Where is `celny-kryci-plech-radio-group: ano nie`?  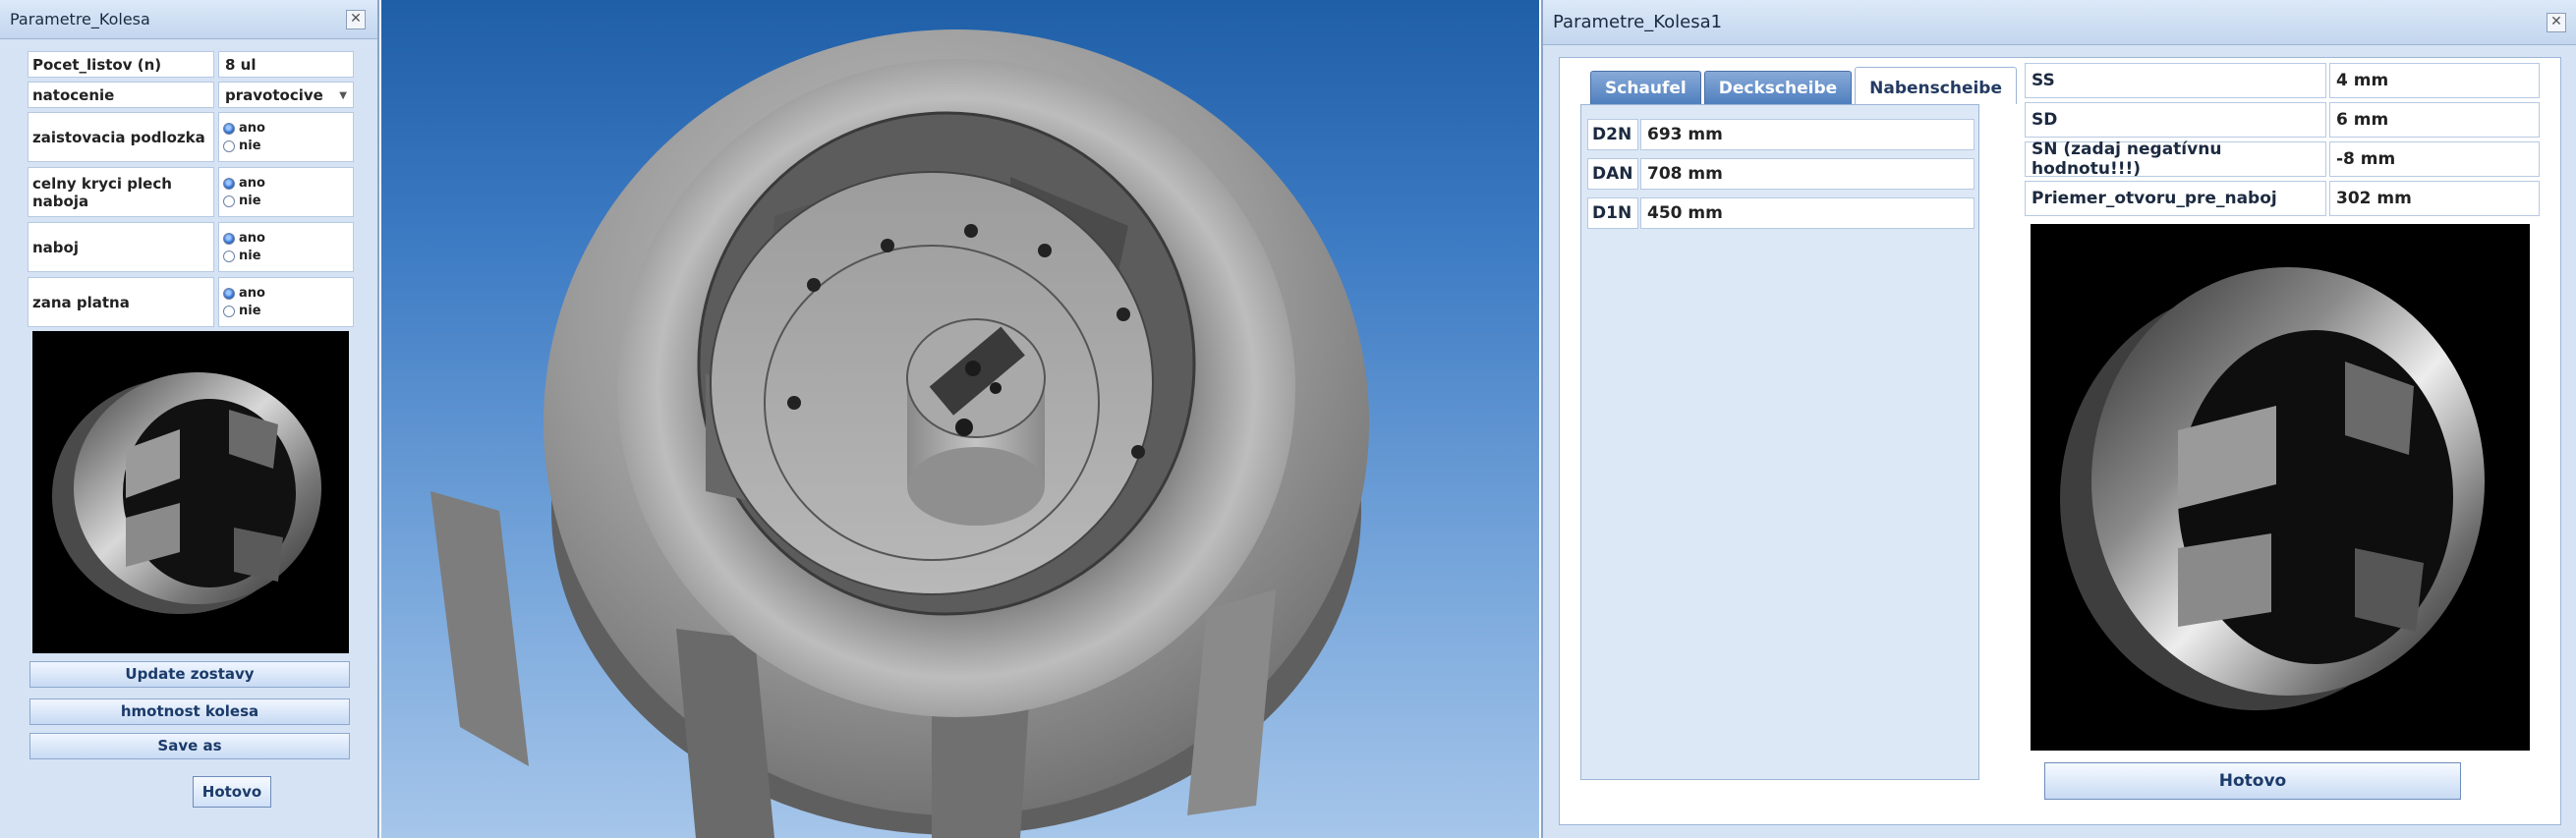
celny-kryci-plech-radio-group: ano nie is located at coordinates (286, 192).